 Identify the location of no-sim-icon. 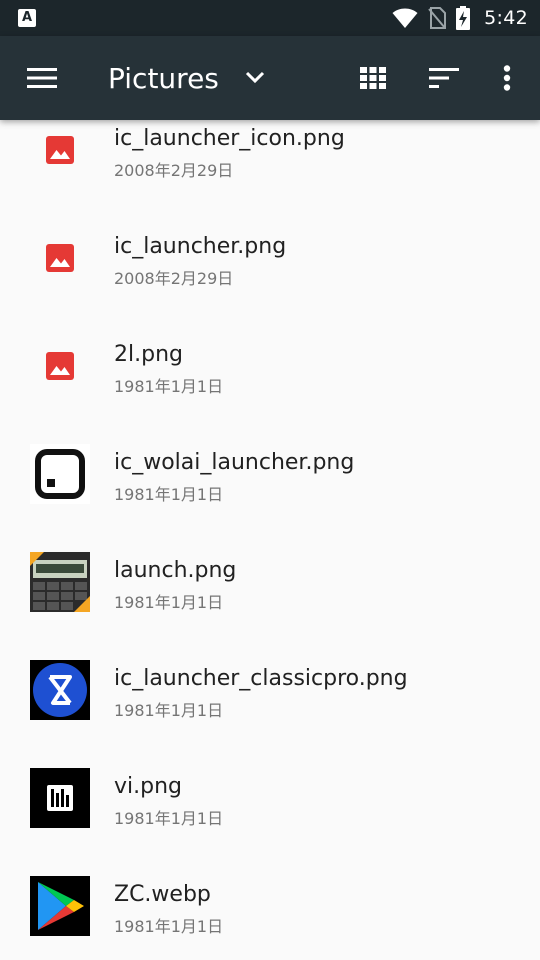
(437, 18).